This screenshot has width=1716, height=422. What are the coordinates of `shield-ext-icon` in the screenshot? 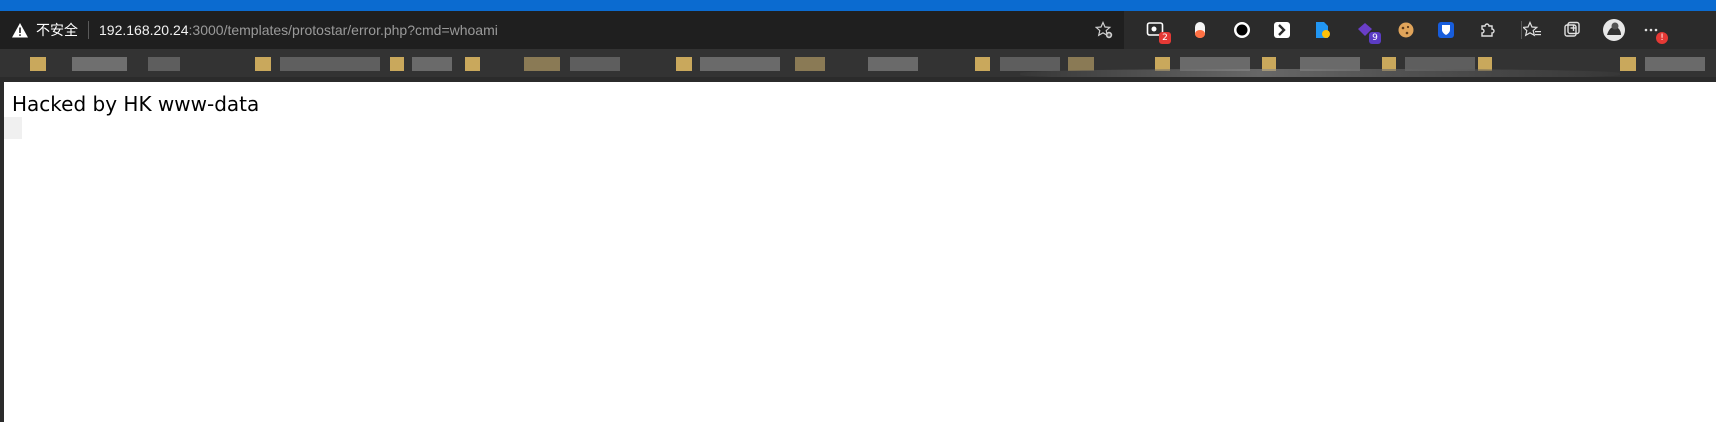 It's located at (1446, 30).